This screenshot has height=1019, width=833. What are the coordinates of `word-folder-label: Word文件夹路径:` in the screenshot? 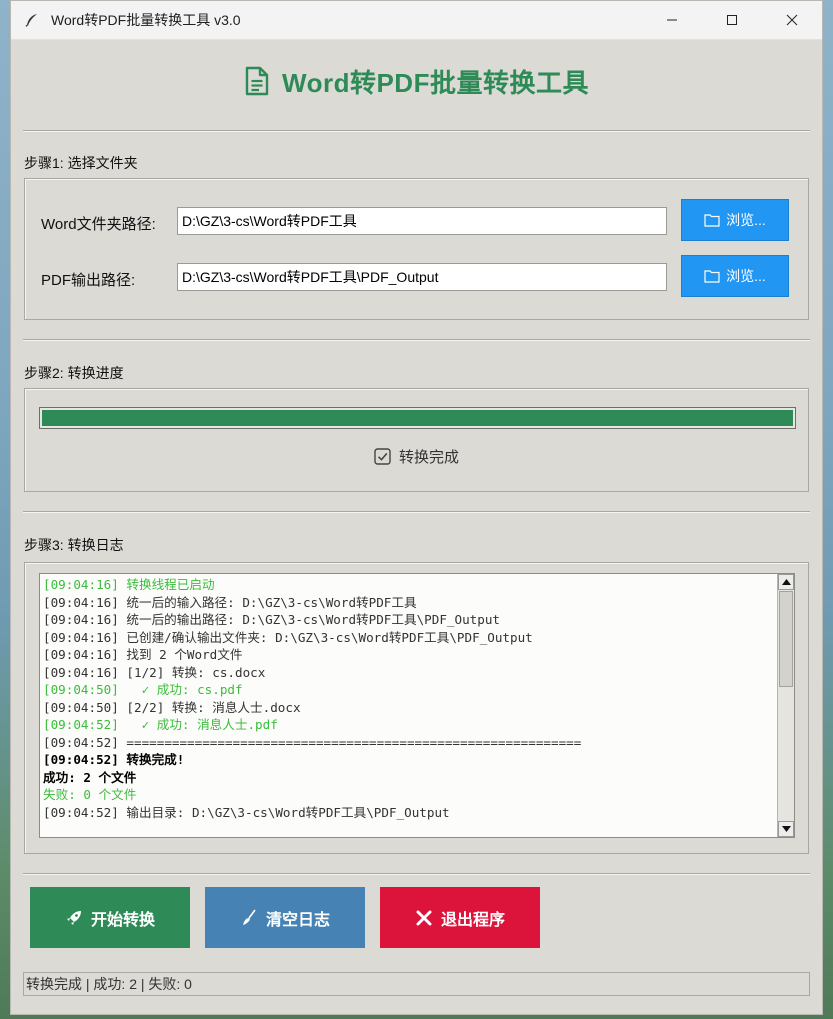 It's located at (98, 224).